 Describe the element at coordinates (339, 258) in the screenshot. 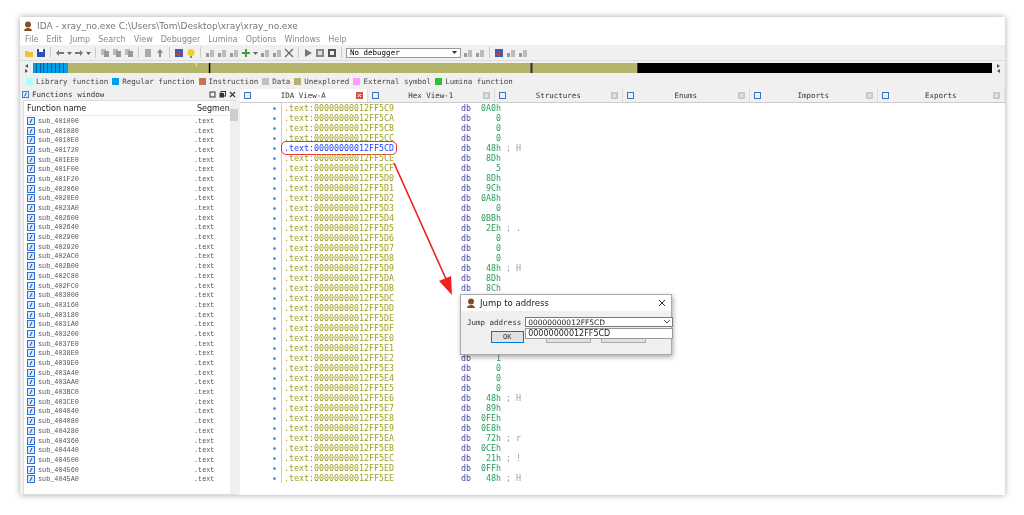

I see `address-text: .text:00000000012FF5D8` at that location.